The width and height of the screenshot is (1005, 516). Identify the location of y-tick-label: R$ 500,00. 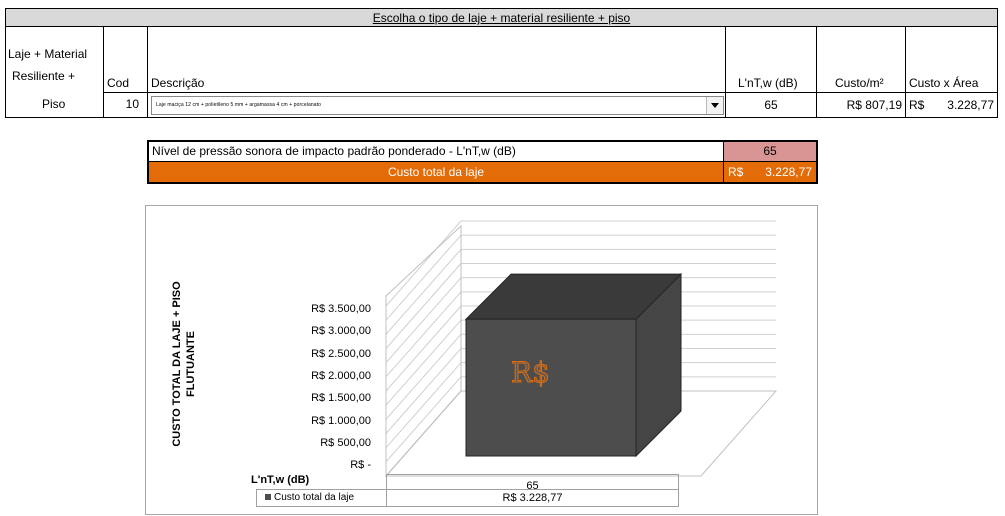
(345, 442).